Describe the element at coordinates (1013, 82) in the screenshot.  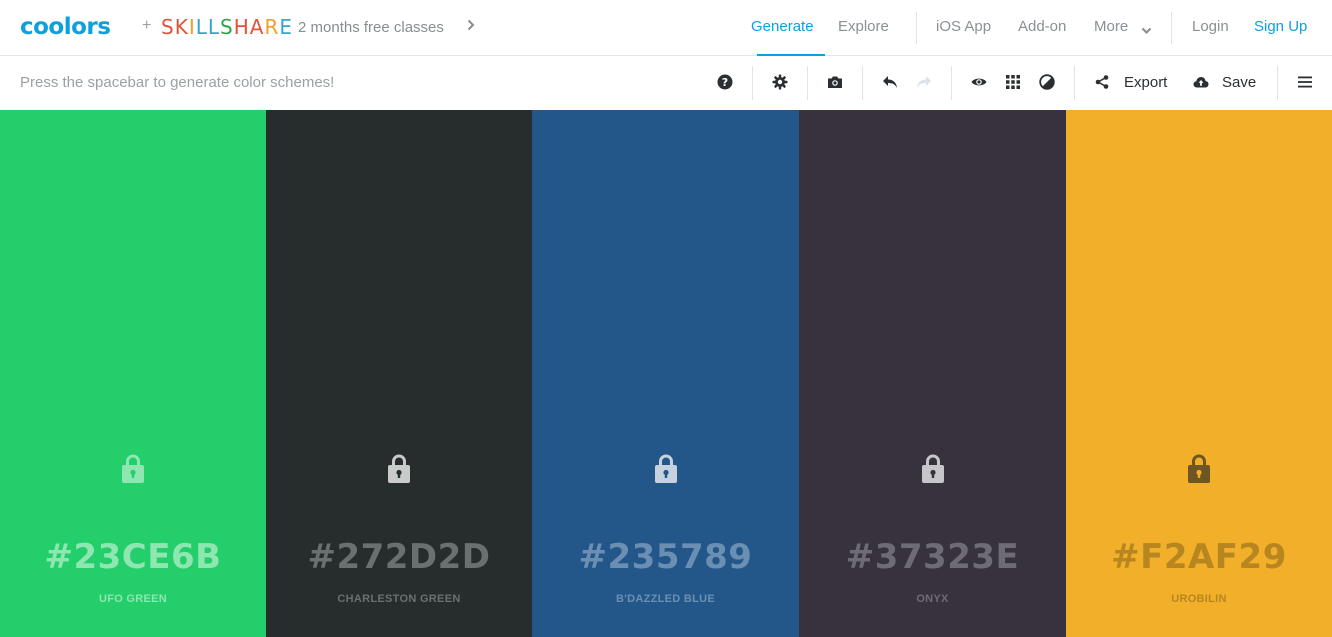
I see `grid-icon` at that location.